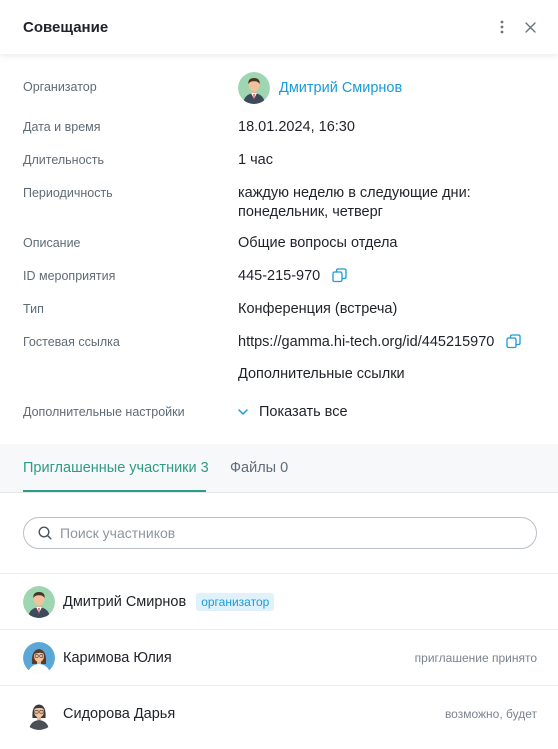  What do you see at coordinates (33, 309) in the screenshot?
I see `type-label: Тип` at bounding box center [33, 309].